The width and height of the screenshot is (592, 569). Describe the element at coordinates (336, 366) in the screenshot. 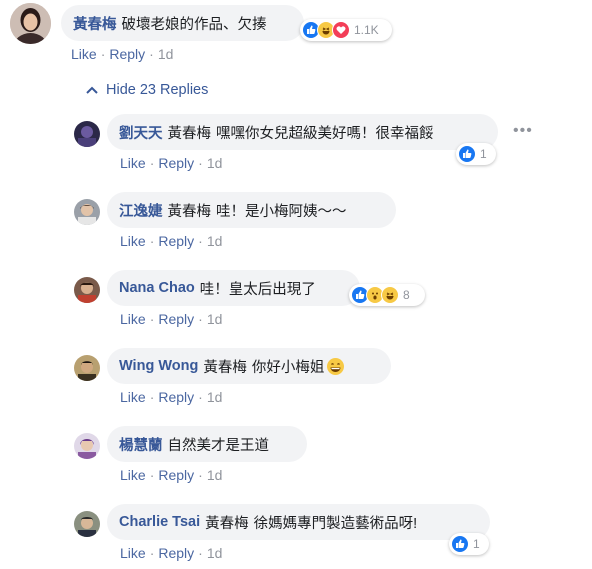

I see `grinning-emoji-icon` at that location.